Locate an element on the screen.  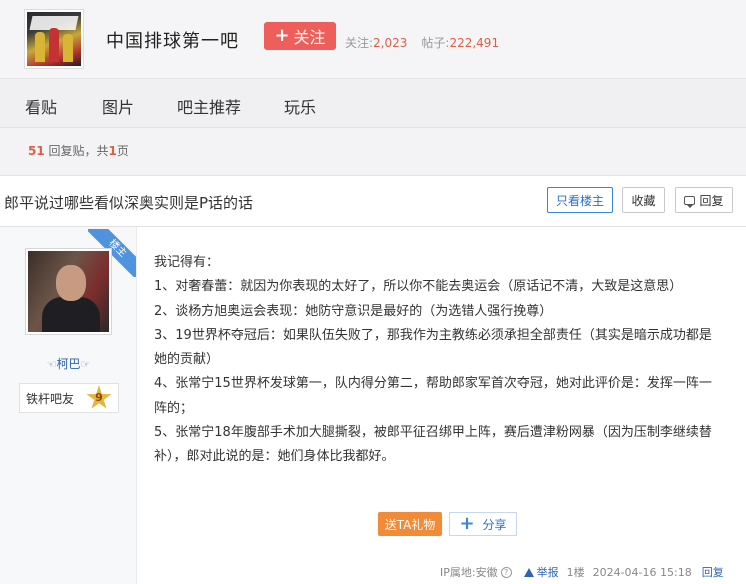
nav-tab-images: 图片 is located at coordinates (118, 106).